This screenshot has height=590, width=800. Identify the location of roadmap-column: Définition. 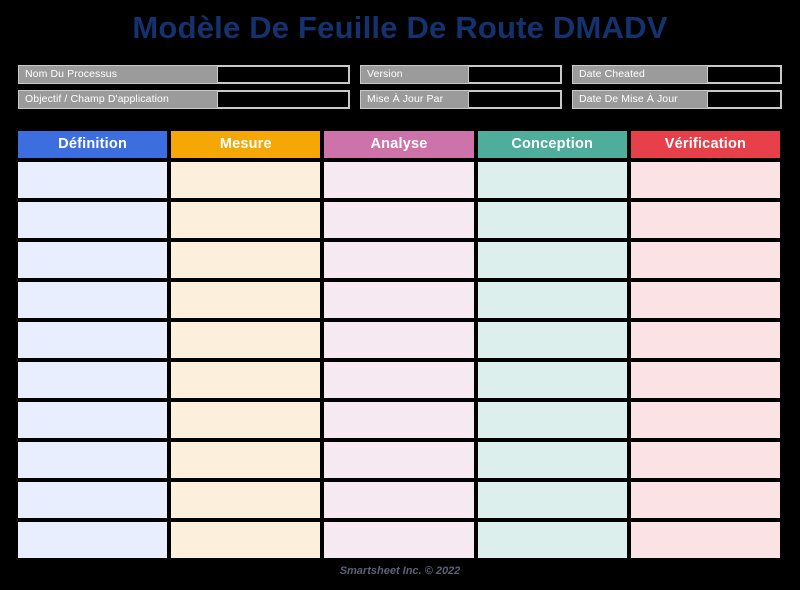
(93, 344).